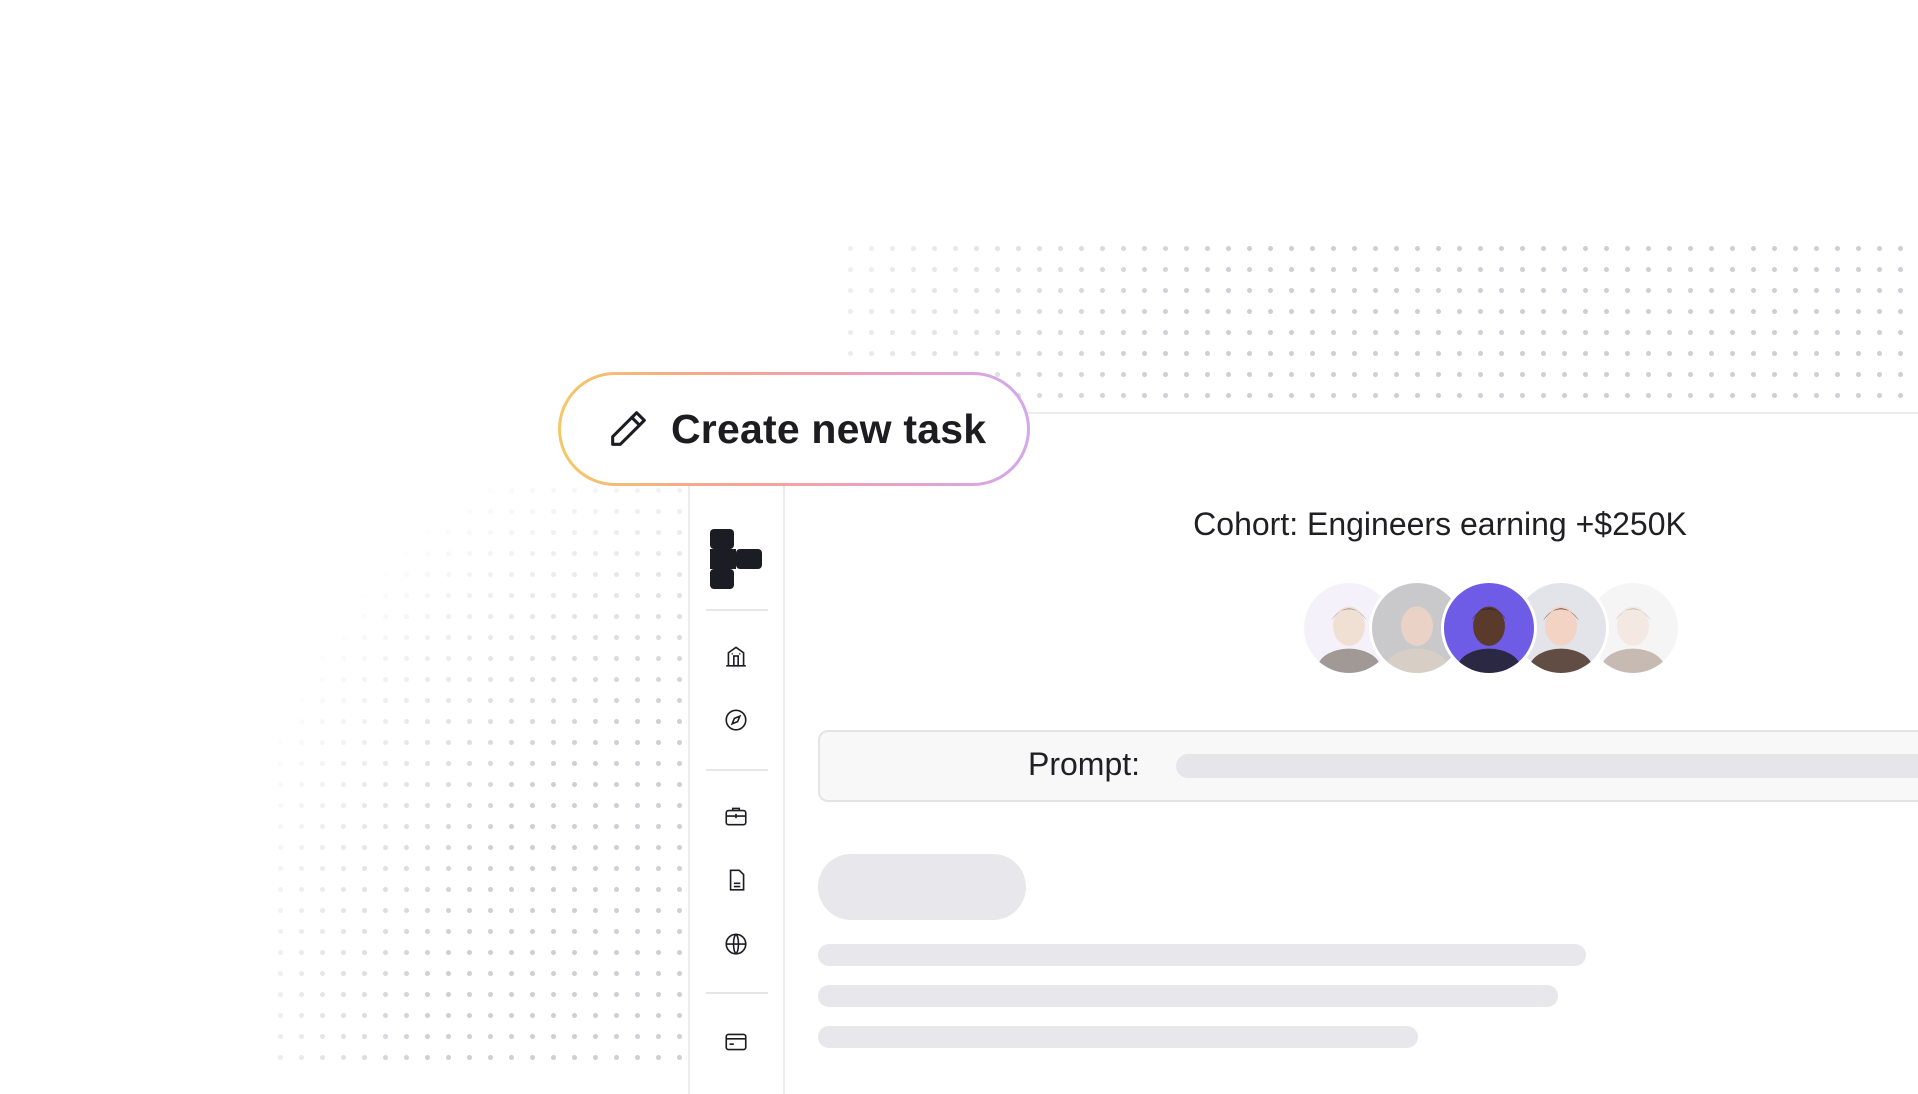  Describe the element at coordinates (736, 656) in the screenshot. I see `building-icon` at that location.